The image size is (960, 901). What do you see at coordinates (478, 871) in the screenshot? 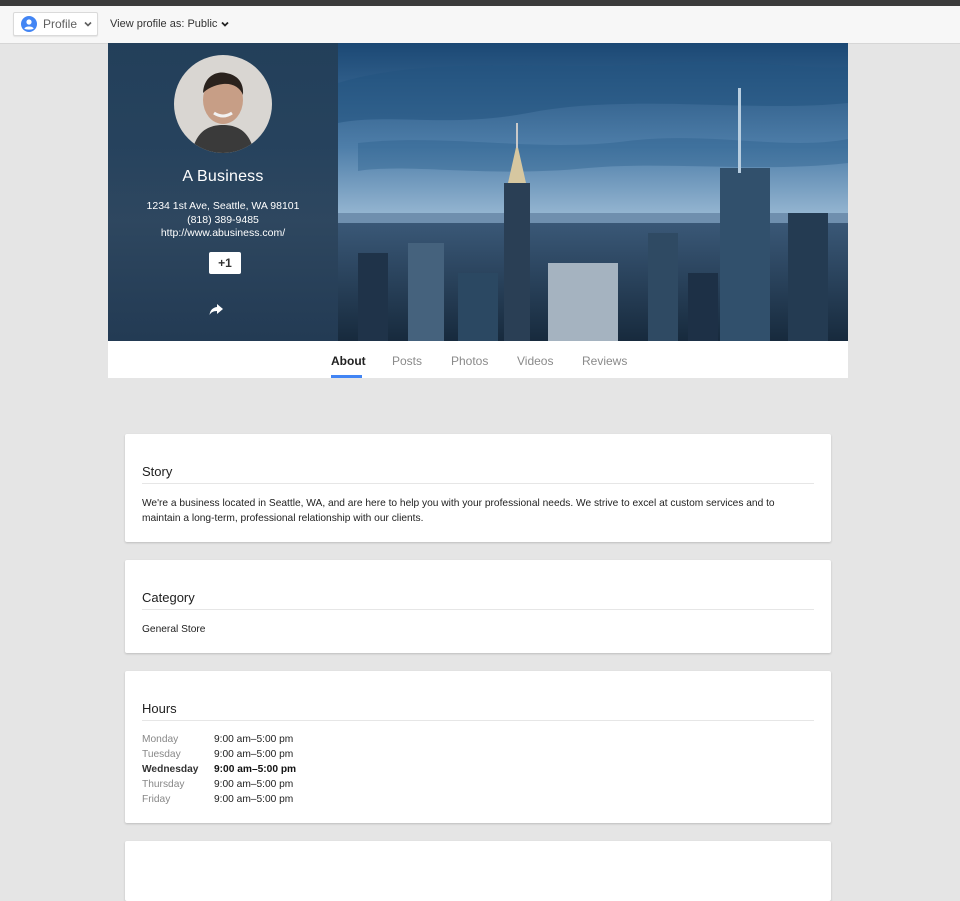
I see `next-card` at bounding box center [478, 871].